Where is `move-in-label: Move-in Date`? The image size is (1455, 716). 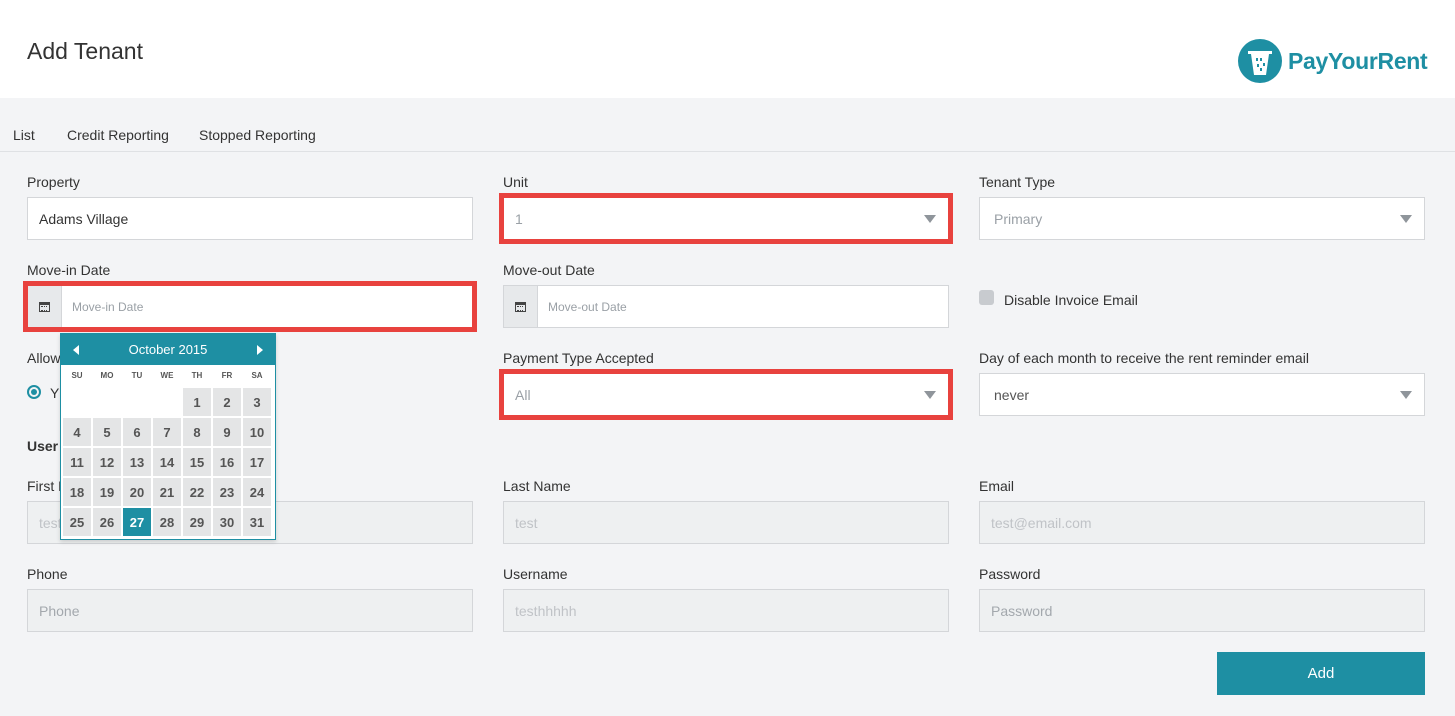 move-in-label: Move-in Date is located at coordinates (69, 270).